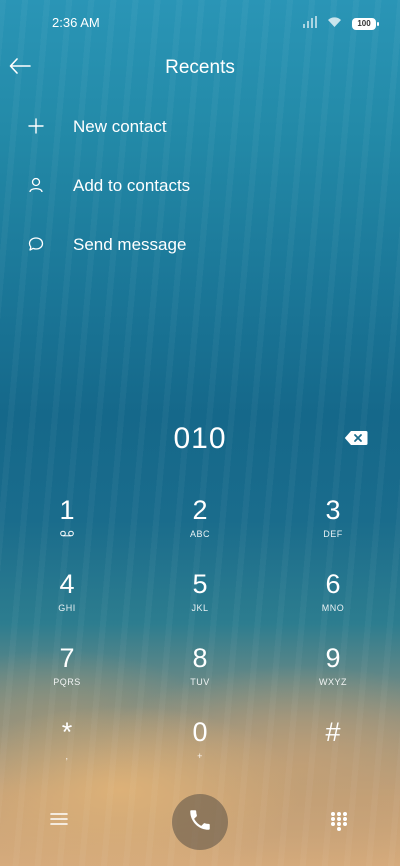  Describe the element at coordinates (200, 658) in the screenshot. I see `key-digit: 8` at that location.